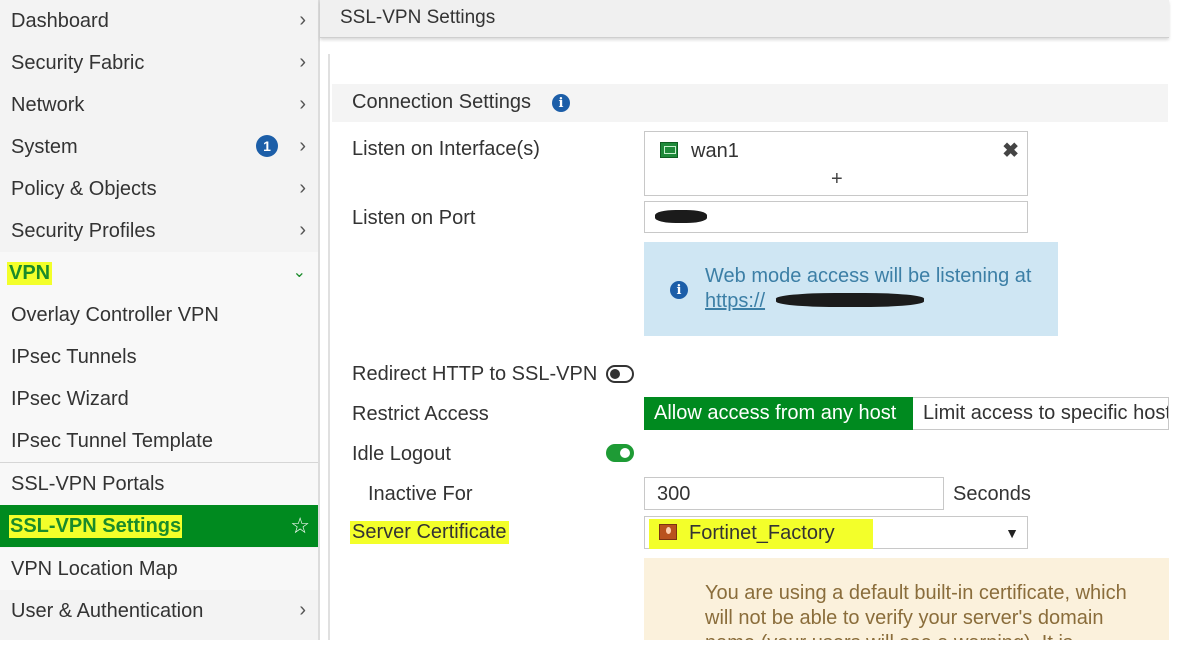  I want to click on sidebar-item-security-fabric: Security Fabric ›, so click(159, 63).